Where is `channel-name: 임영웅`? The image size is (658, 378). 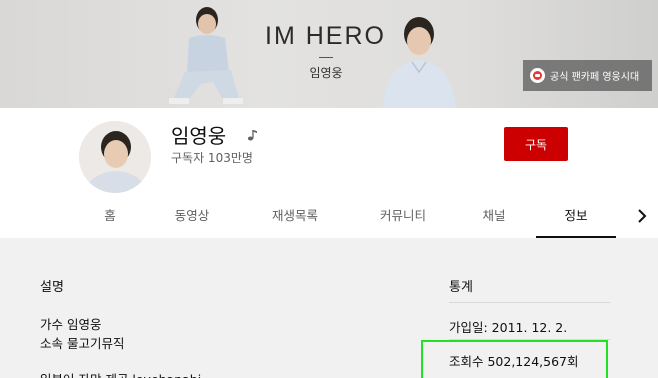 channel-name: 임영웅 is located at coordinates (199, 136).